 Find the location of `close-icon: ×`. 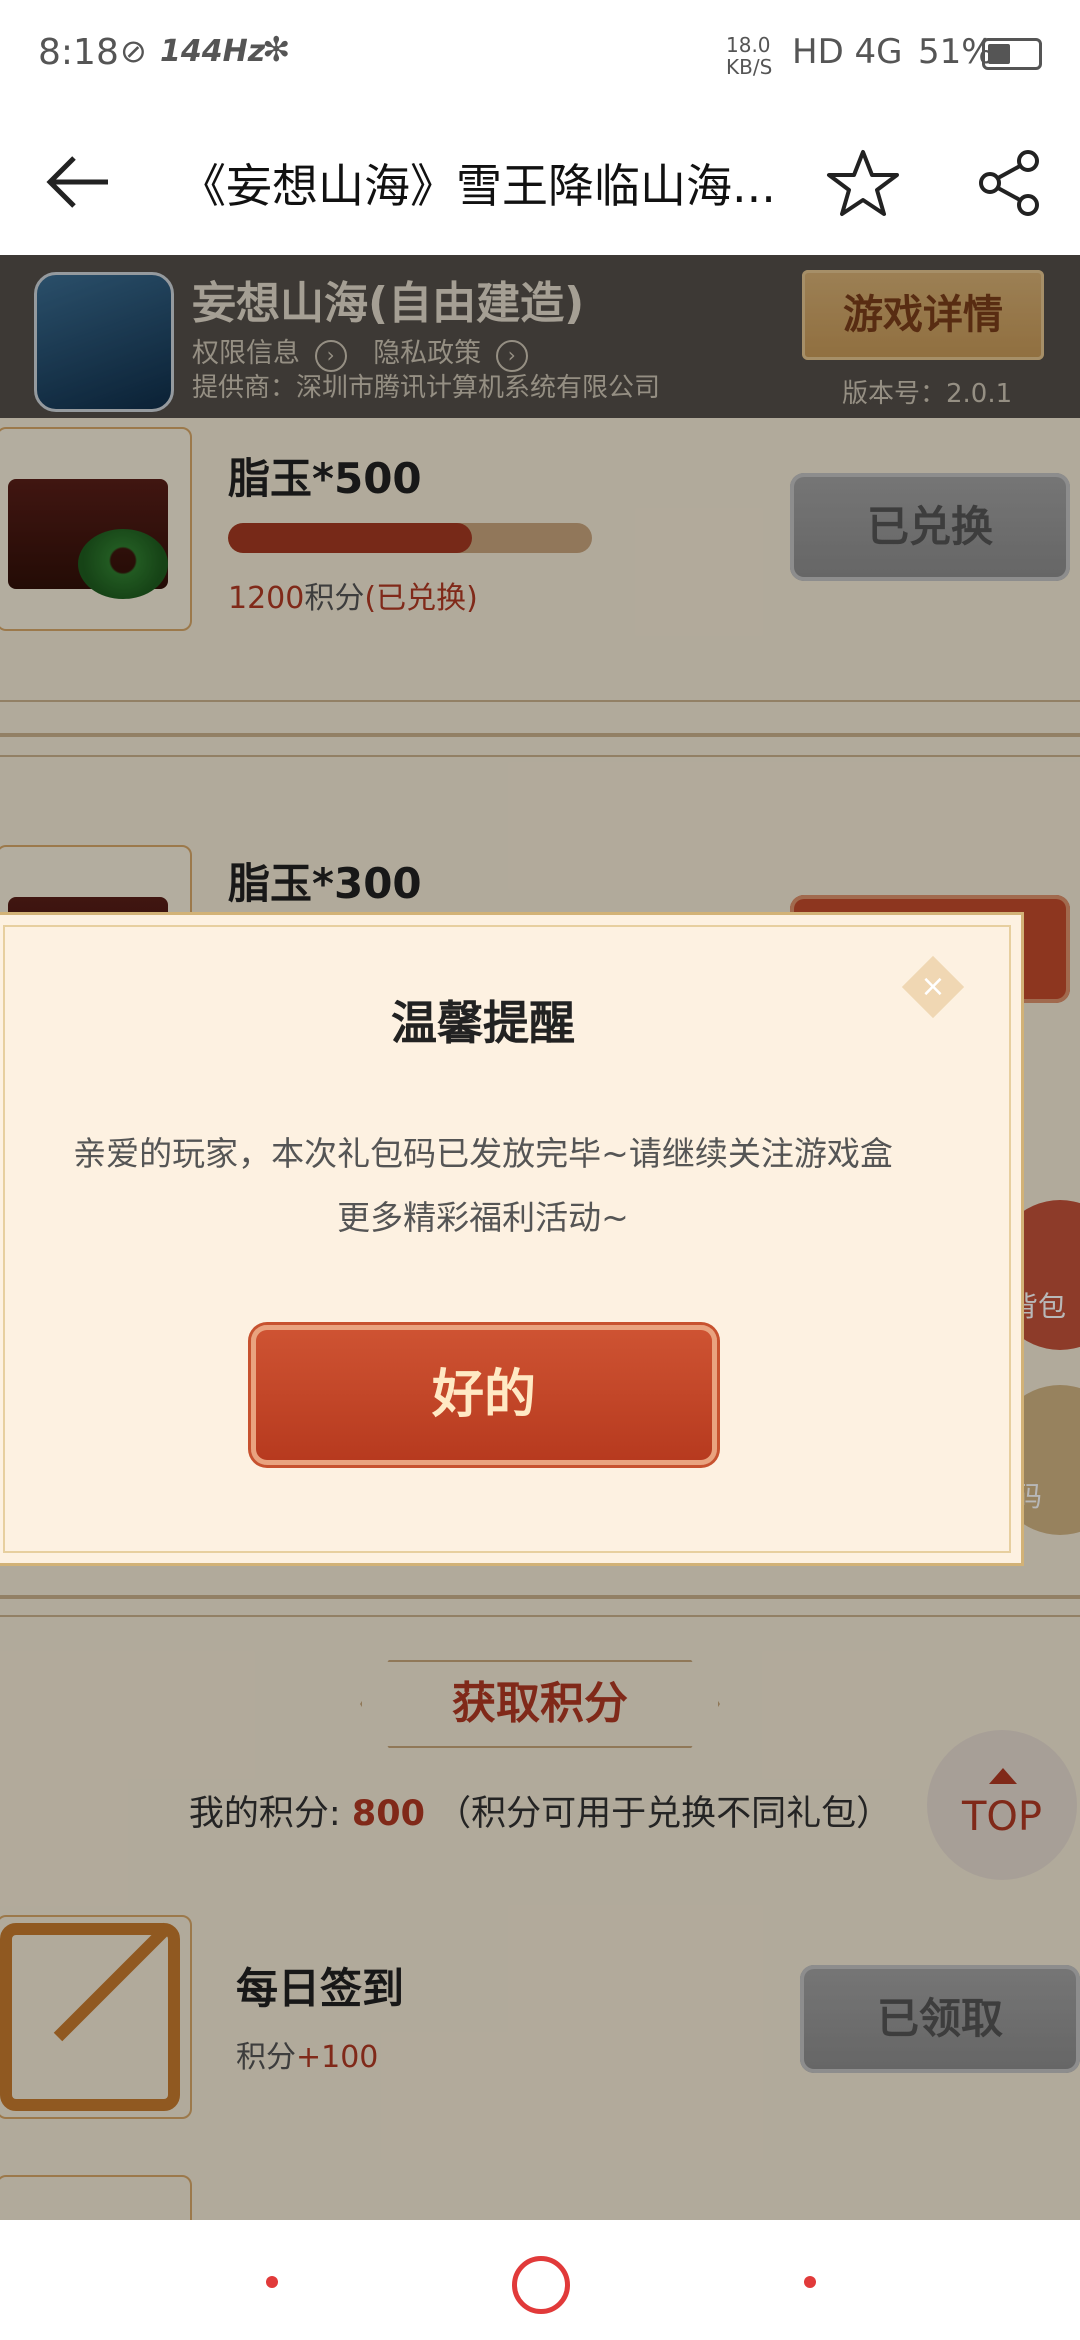

close-icon: × is located at coordinates (933, 986).